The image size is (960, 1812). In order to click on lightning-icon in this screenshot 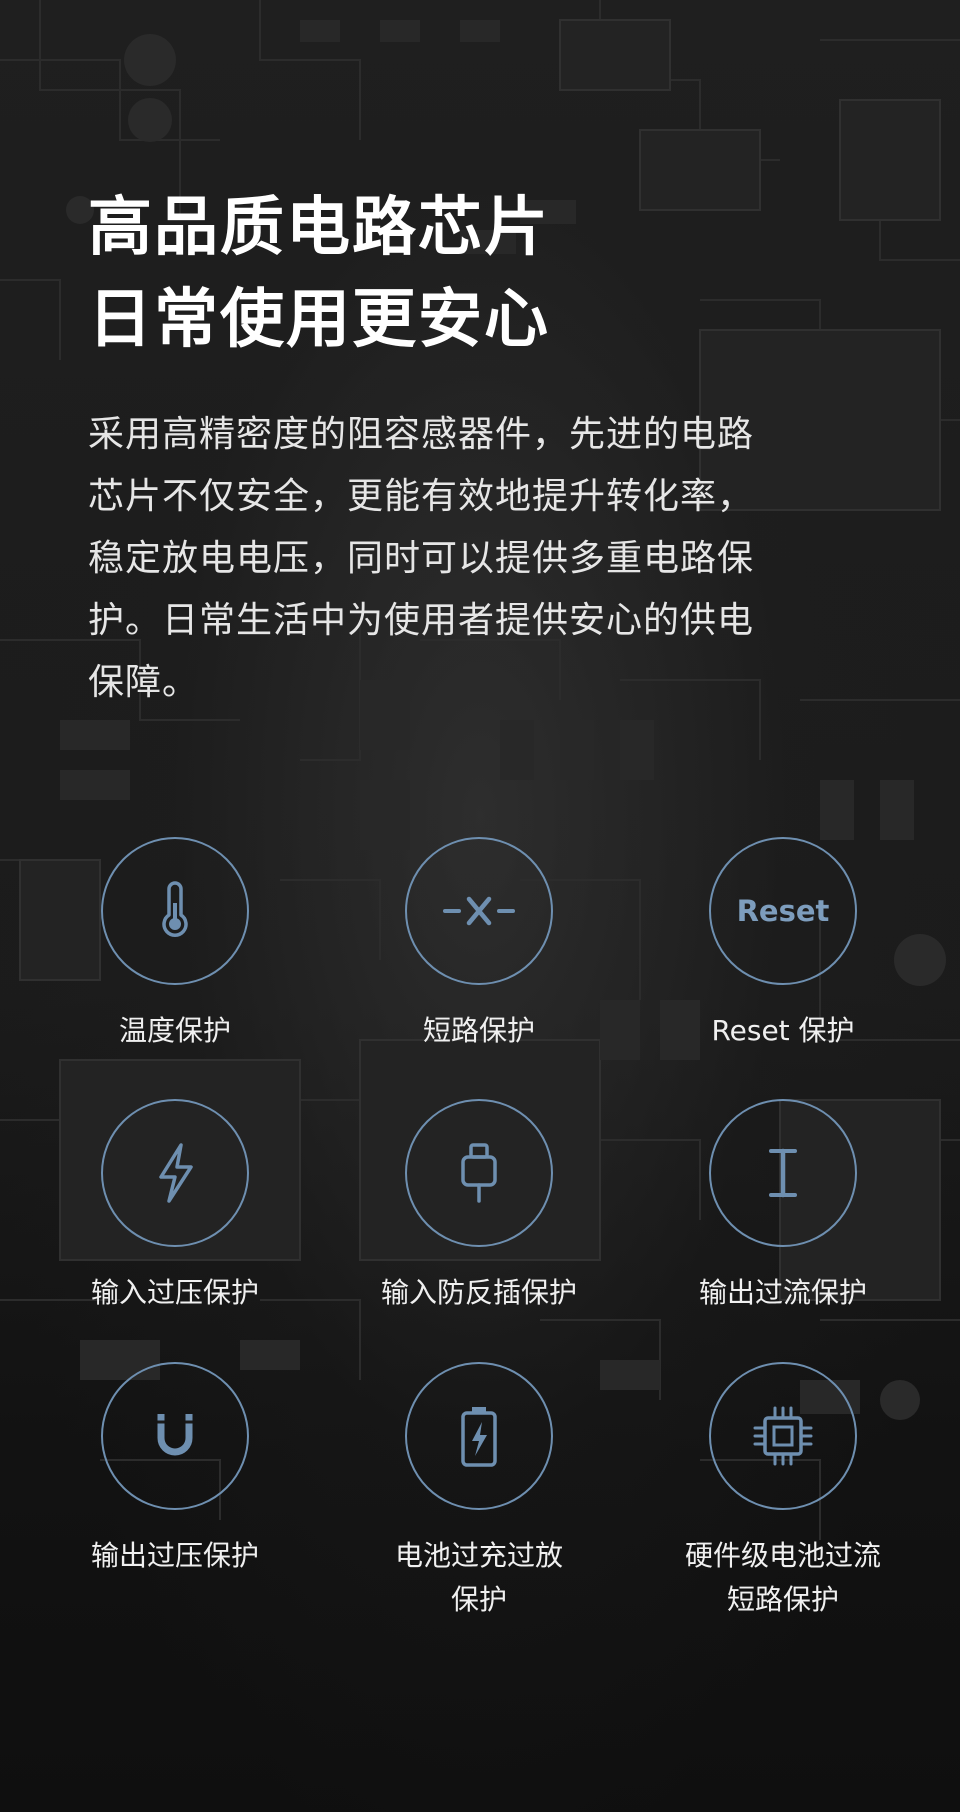, I will do `click(176, 1173)`.